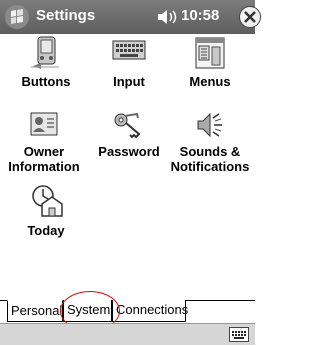  I want to click on close-icon, so click(250, 17).